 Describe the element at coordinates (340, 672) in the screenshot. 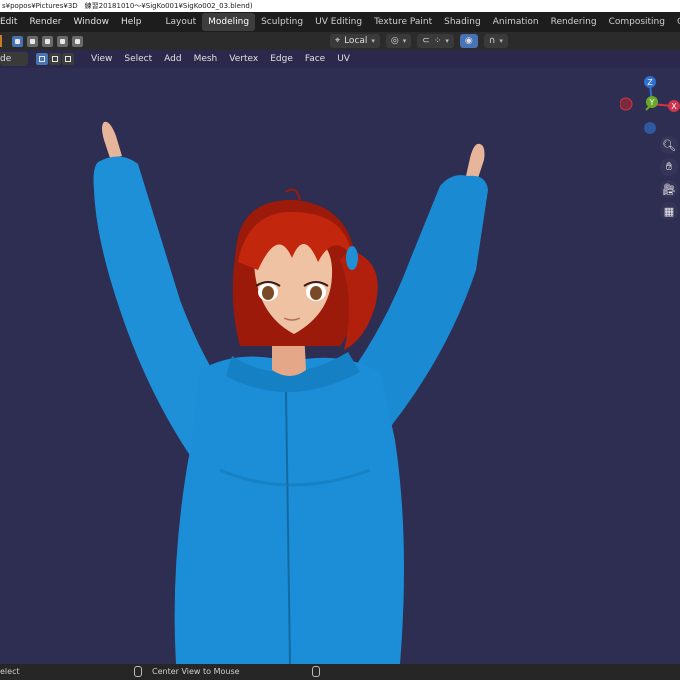

I see `status-bar: elect Center View to Mouse` at that location.